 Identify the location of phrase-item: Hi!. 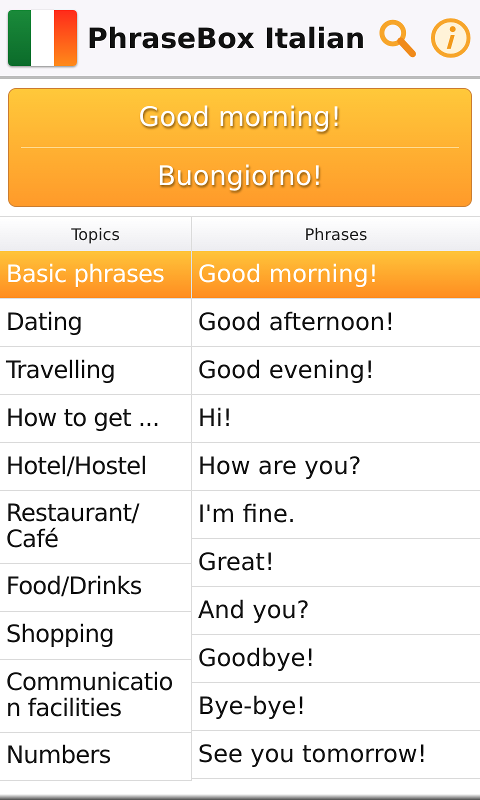
(336, 419).